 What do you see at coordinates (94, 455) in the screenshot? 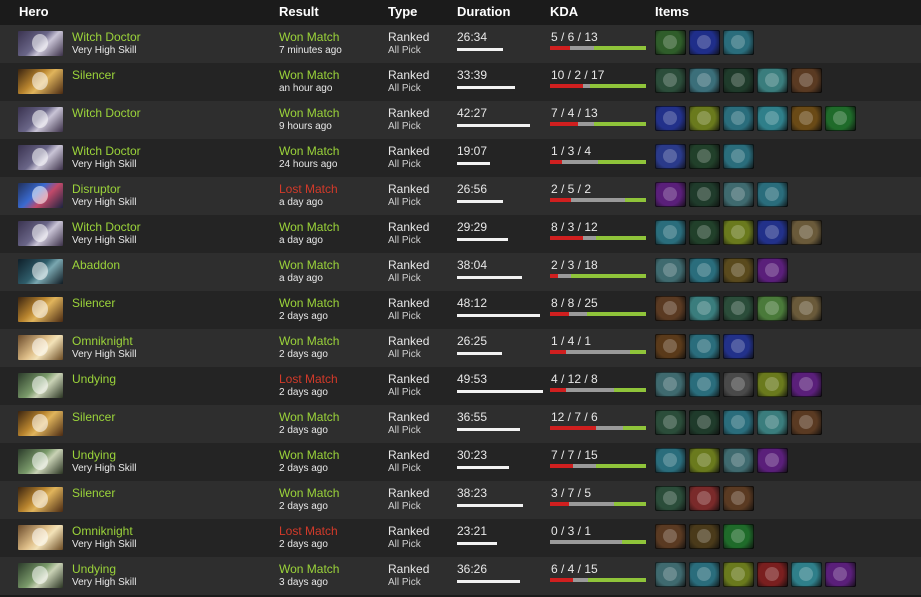
I see `hero-name: Undying` at bounding box center [94, 455].